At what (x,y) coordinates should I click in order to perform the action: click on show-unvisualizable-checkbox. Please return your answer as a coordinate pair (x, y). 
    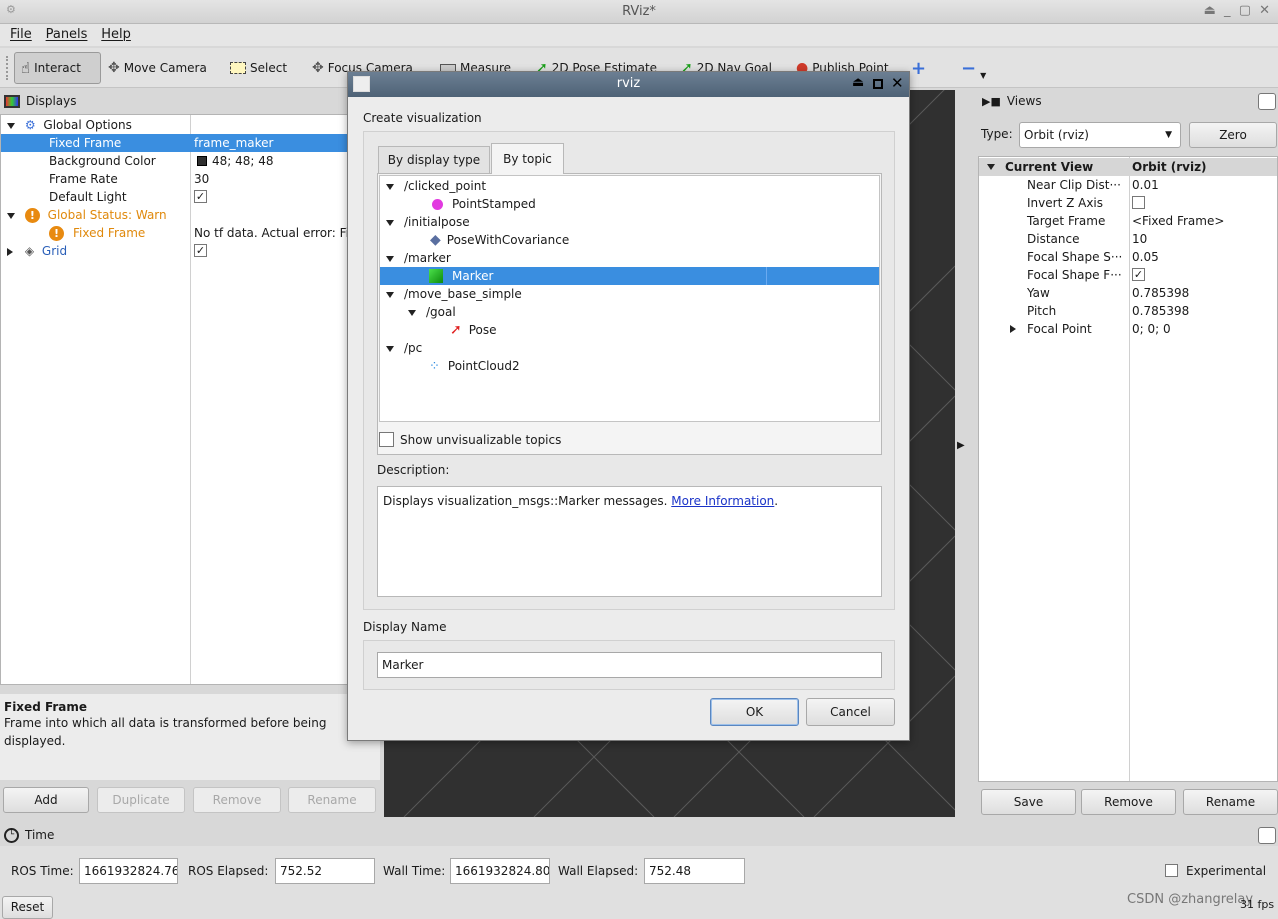
    Looking at the image, I should click on (386, 439).